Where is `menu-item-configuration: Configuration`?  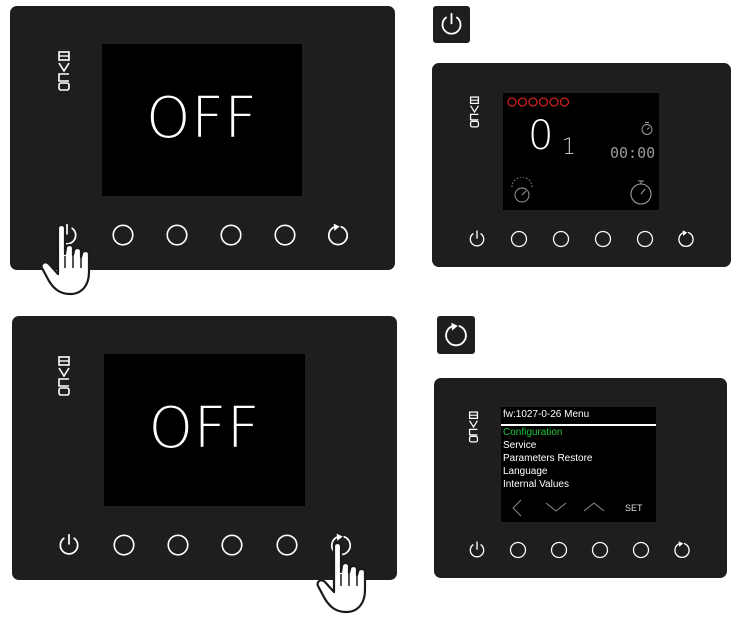 menu-item-configuration: Configuration is located at coordinates (532, 432).